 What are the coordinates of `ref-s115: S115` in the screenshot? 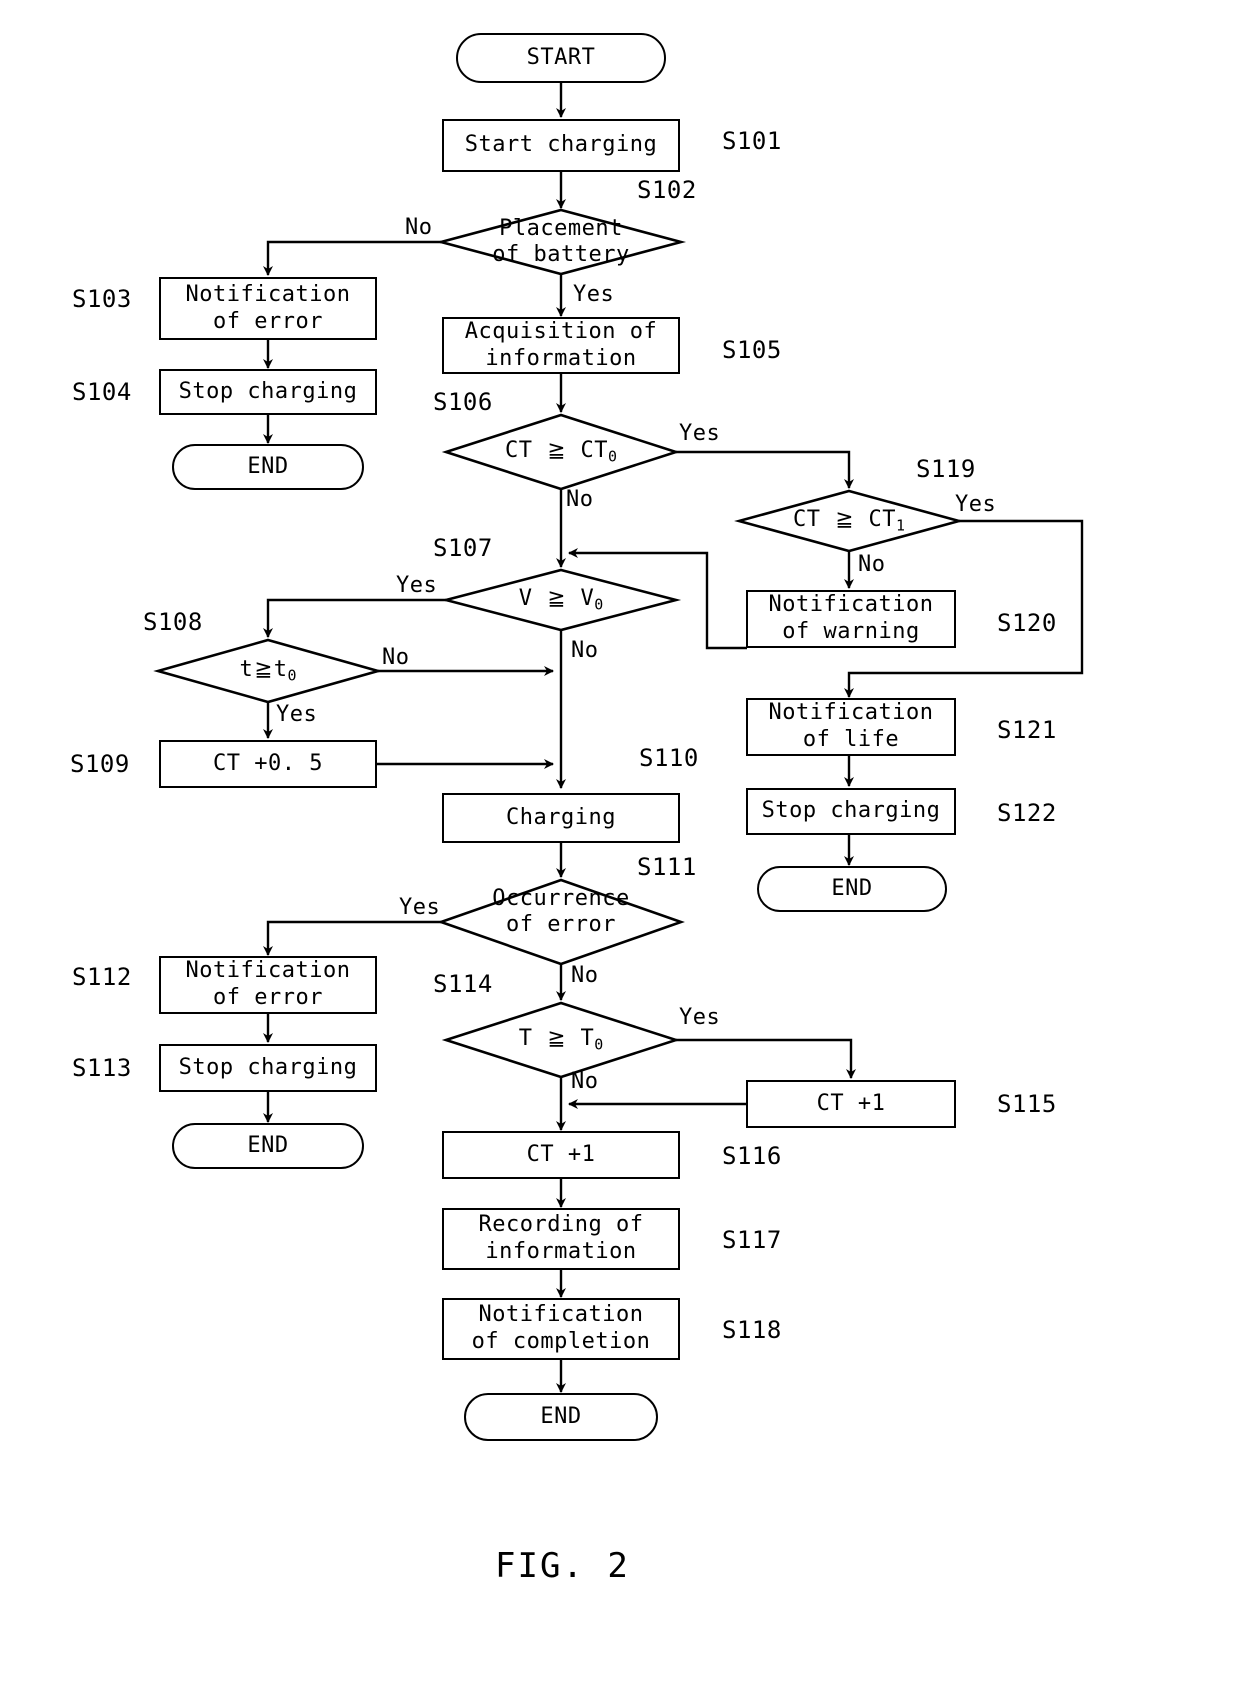 It's located at (1027, 1104).